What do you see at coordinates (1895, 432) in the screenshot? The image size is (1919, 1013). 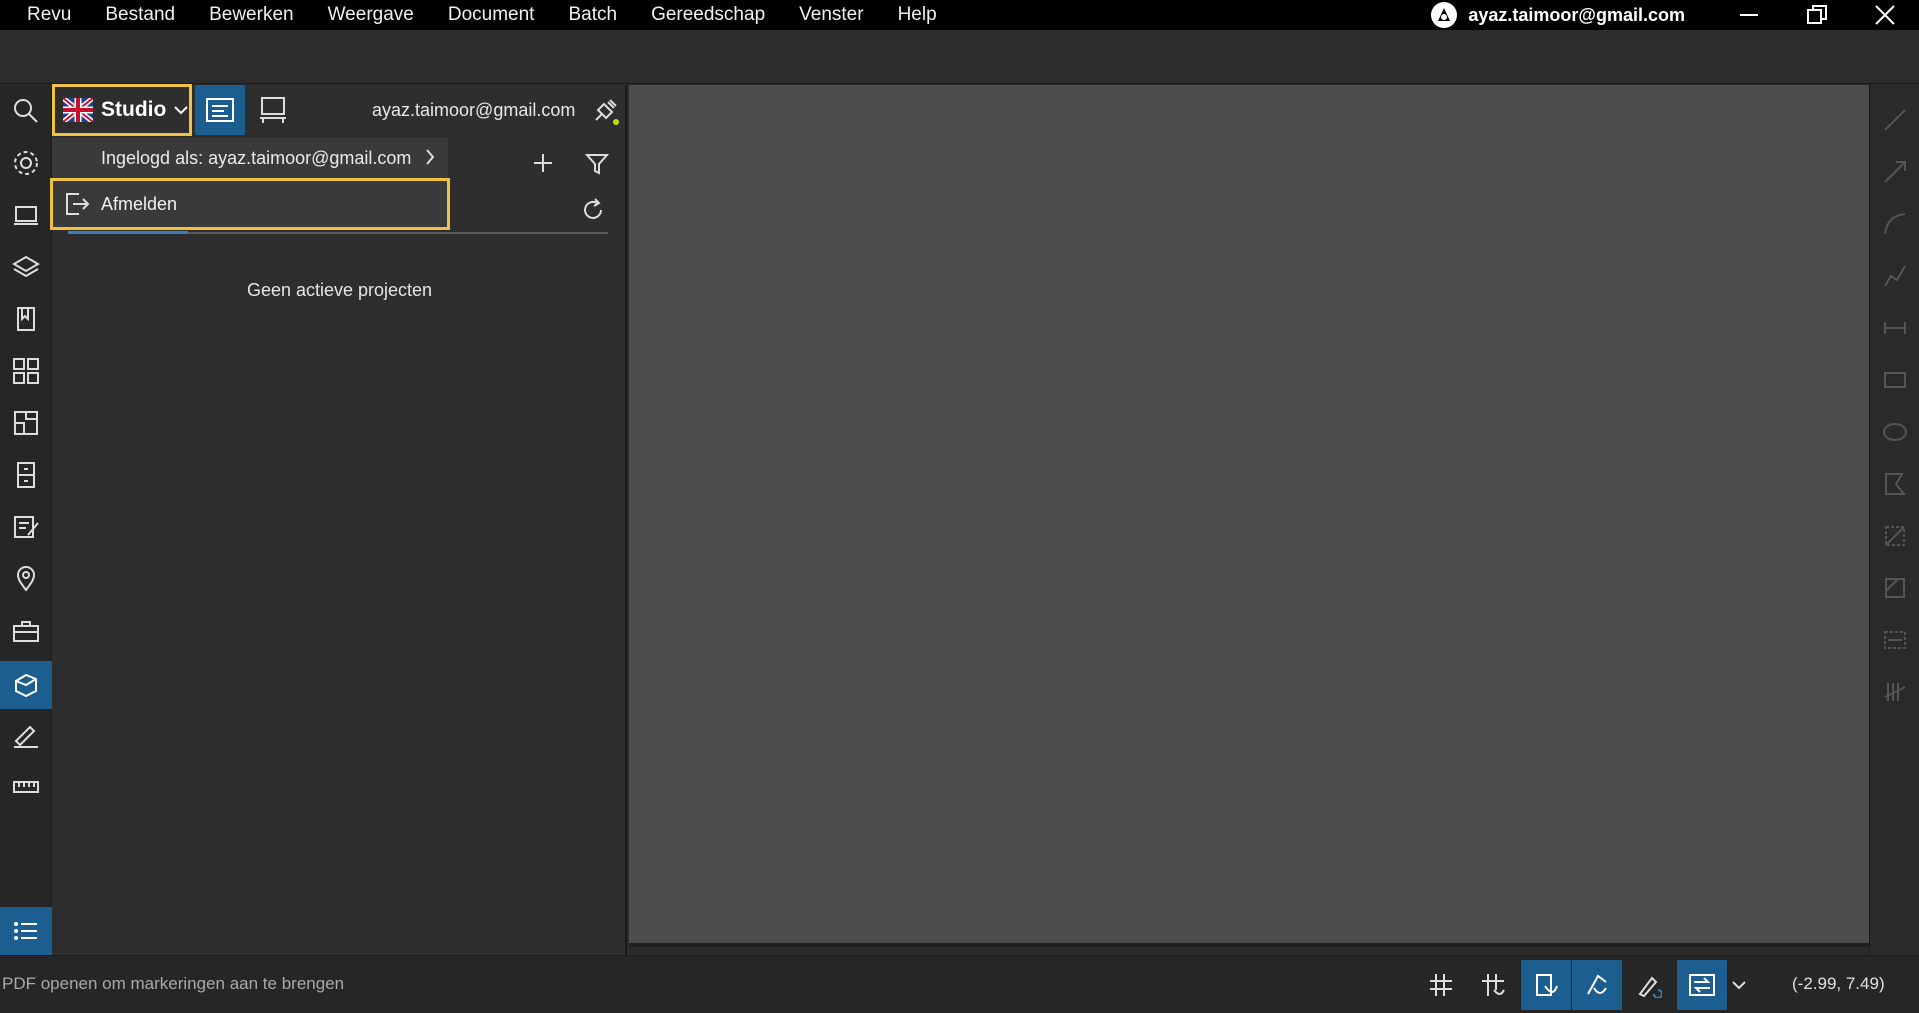 I see `ellipse-tool-icon` at bounding box center [1895, 432].